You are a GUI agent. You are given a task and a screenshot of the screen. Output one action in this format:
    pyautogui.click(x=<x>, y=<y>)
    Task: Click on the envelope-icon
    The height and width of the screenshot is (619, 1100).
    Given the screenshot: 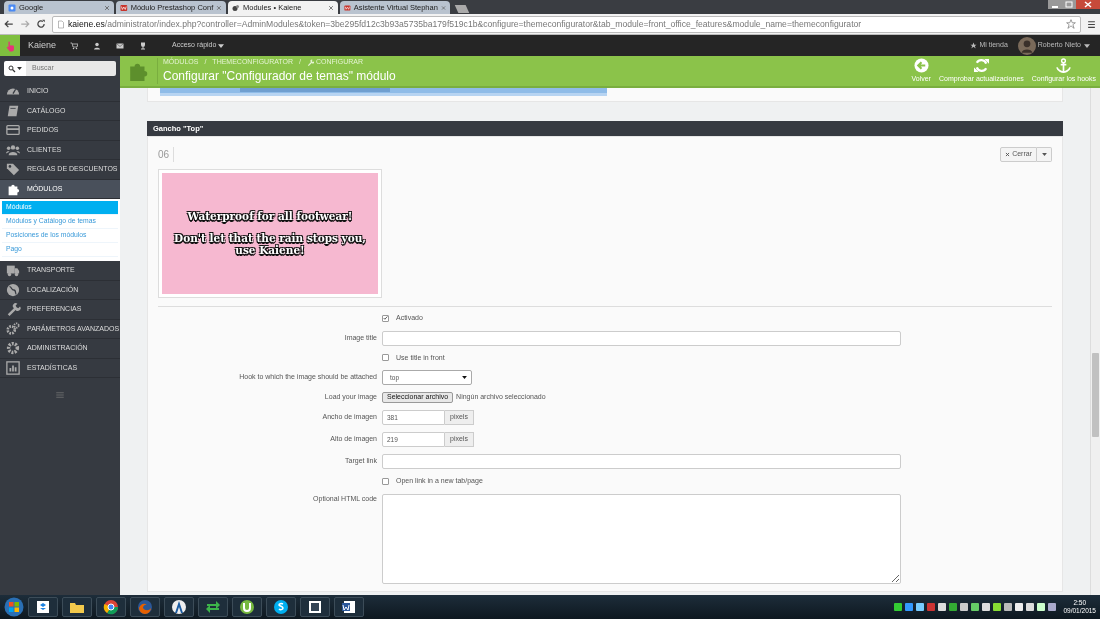 What is the action you would take?
    pyautogui.click(x=120, y=45)
    